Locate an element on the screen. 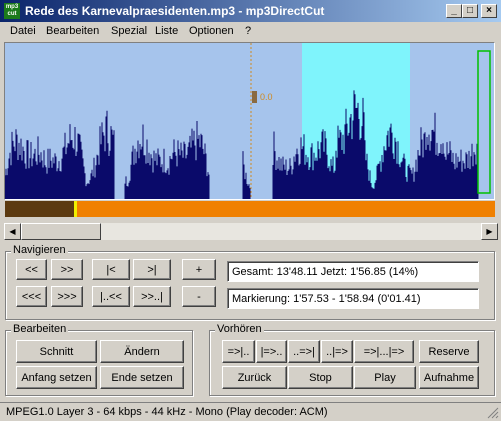 The image size is (501, 421). preview-start-button: =>|.. is located at coordinates (238, 351).